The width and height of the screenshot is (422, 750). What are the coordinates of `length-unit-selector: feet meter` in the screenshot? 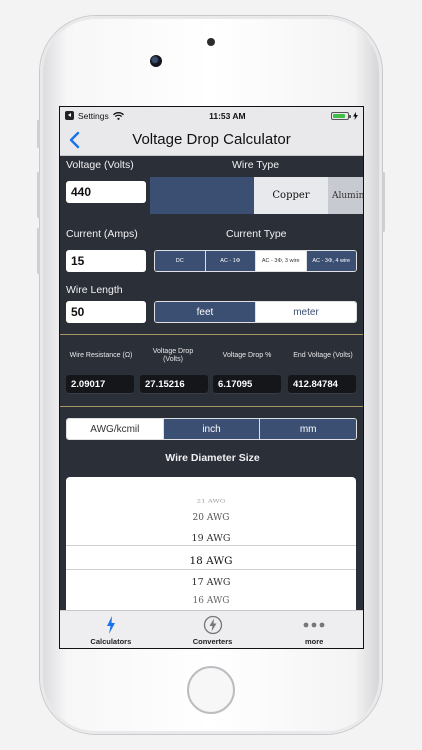 It's located at (255, 312).